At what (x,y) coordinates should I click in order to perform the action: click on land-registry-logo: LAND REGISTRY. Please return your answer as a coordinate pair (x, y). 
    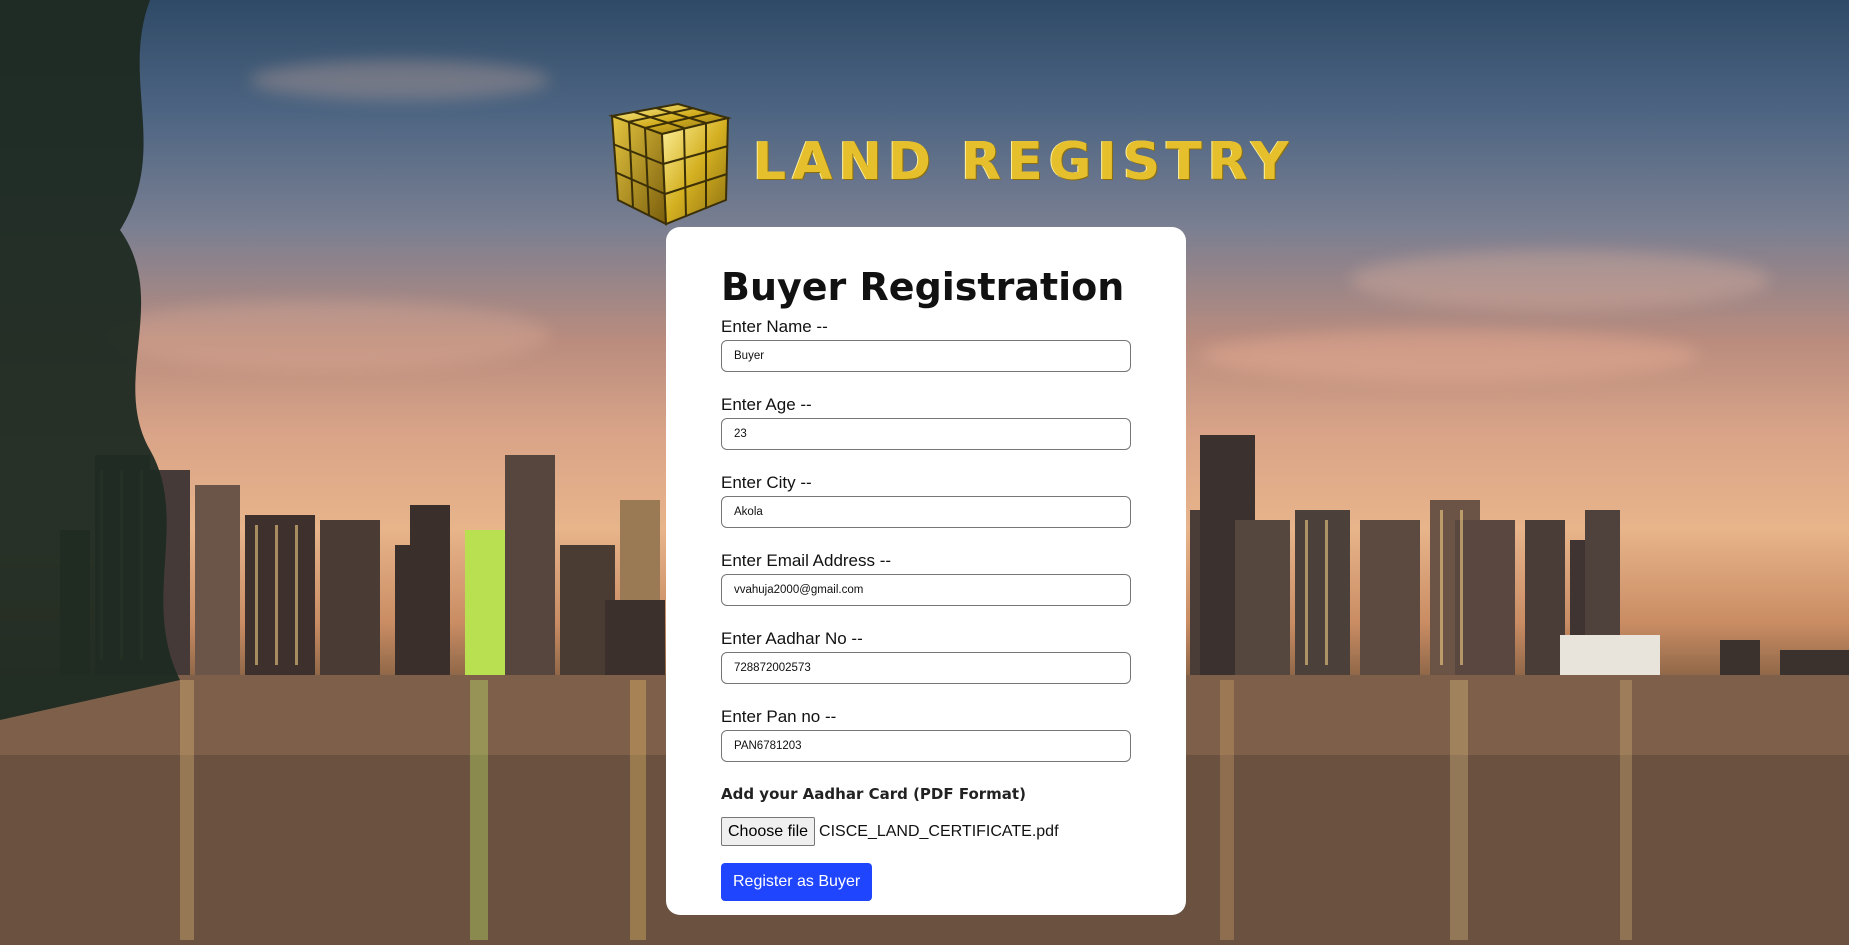
    Looking at the image, I should click on (948, 165).